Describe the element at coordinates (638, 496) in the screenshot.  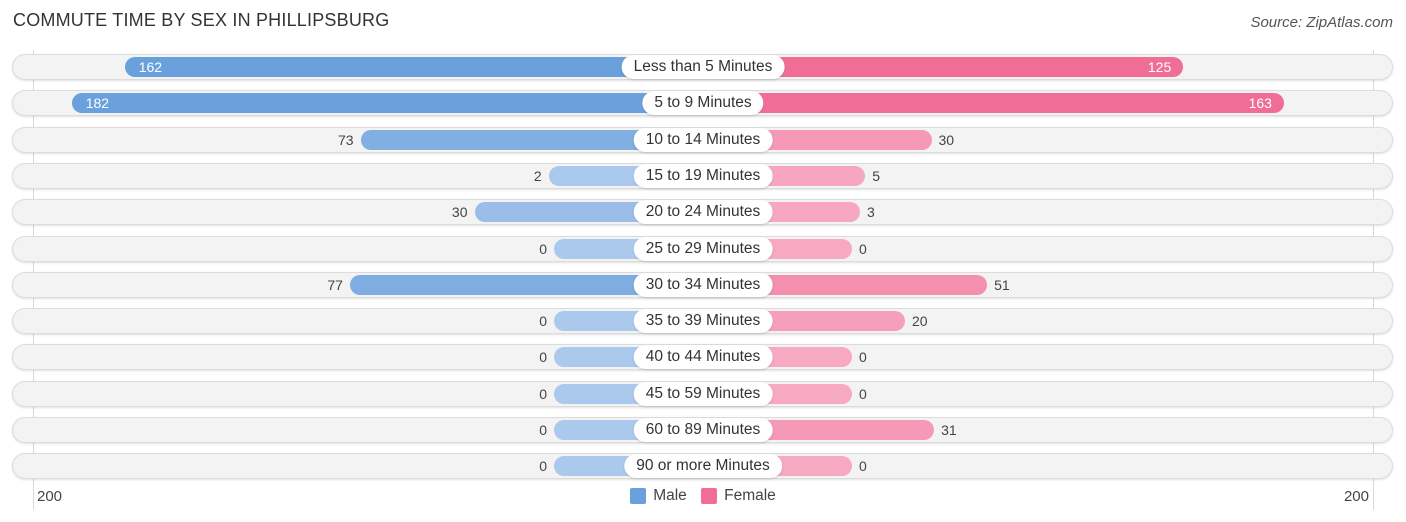
I see `legend-swatch-male` at that location.